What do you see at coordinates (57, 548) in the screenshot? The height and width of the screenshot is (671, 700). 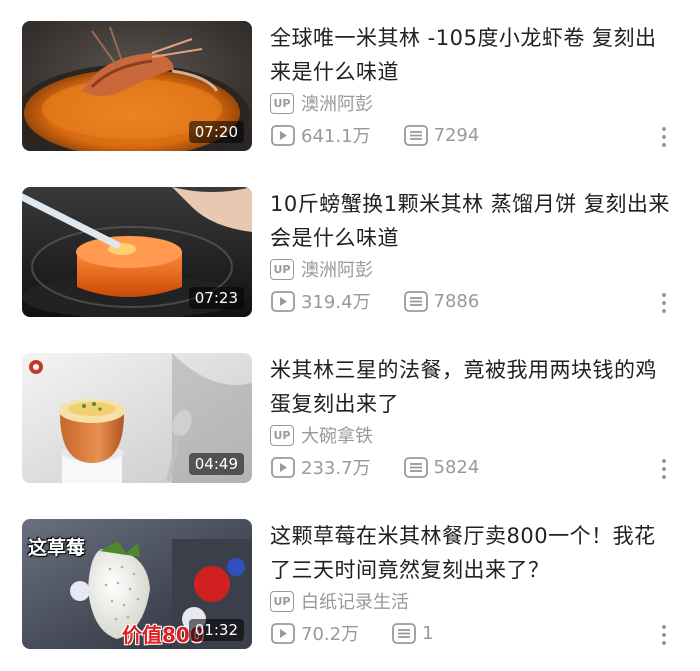 I see `thumbnail-caption-top: 这草莓` at bounding box center [57, 548].